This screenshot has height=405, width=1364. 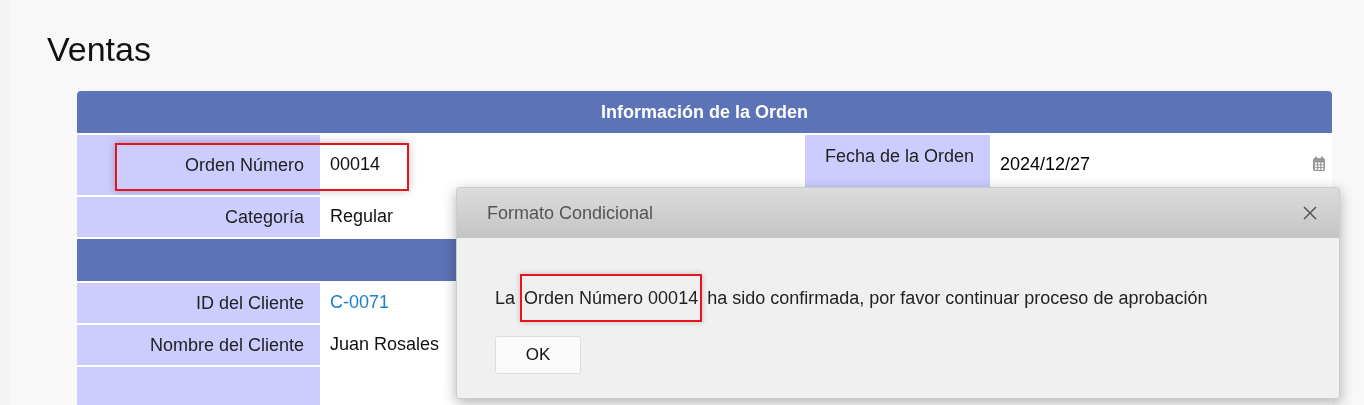 I want to click on field-value: 00014, so click(x=355, y=164).